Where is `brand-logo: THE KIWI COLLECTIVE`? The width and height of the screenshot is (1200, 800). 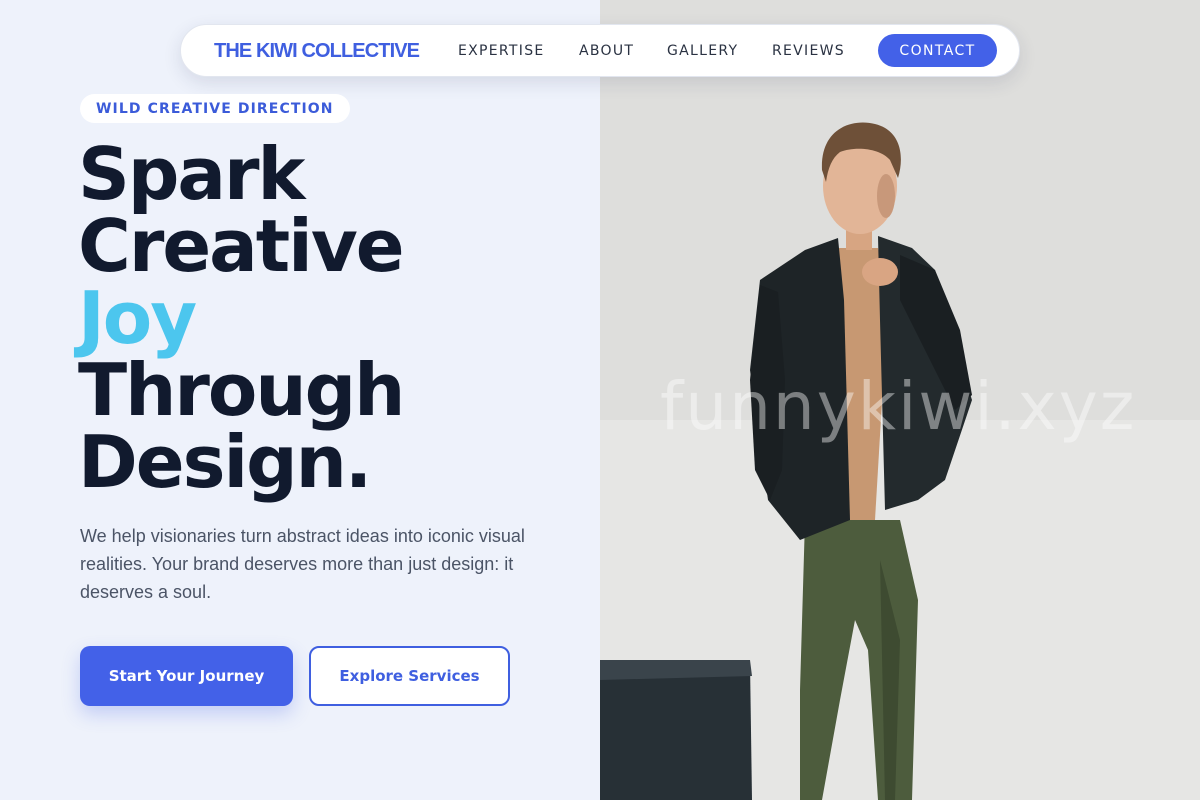
brand-logo: THE KIWI COLLECTIVE is located at coordinates (317, 51).